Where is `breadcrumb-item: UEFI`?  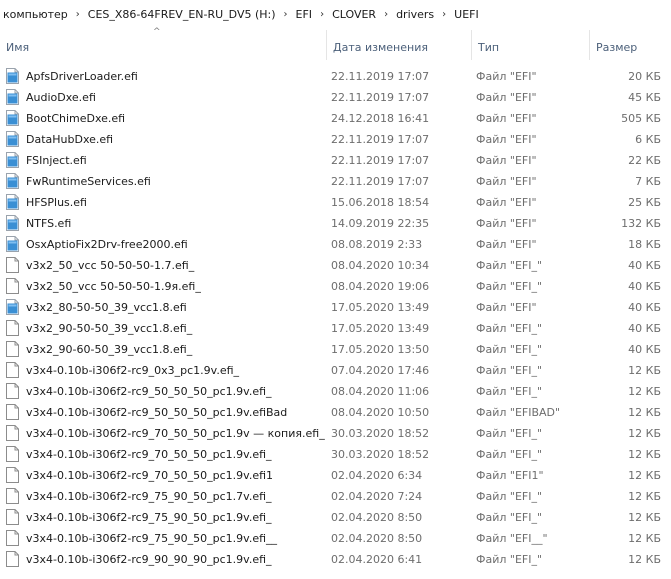 breadcrumb-item: UEFI is located at coordinates (466, 14).